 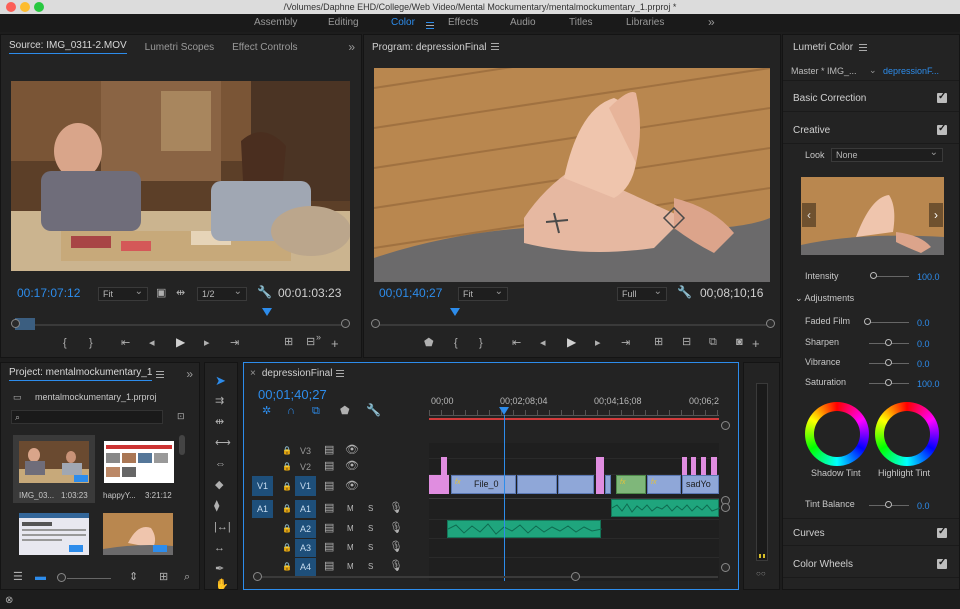 What do you see at coordinates (264, 47) in the screenshot?
I see `tab-effect-controls: Effect Controls` at bounding box center [264, 47].